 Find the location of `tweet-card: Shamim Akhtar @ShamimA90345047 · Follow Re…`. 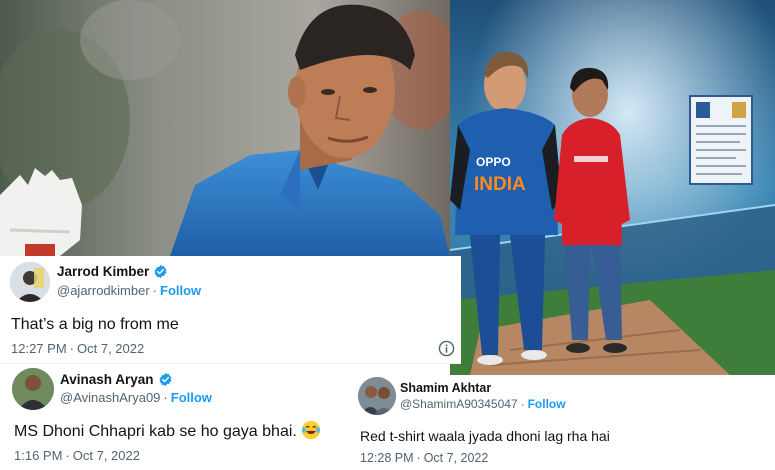

tweet-card: Shamim Akhtar @ShamimA90345047 · Follow Re… is located at coordinates (563, 422).